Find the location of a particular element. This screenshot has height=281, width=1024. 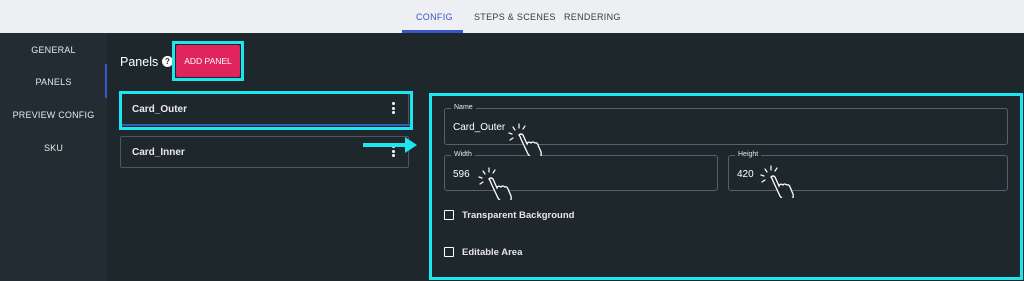

editable-area-label: Editable Area is located at coordinates (492, 252).